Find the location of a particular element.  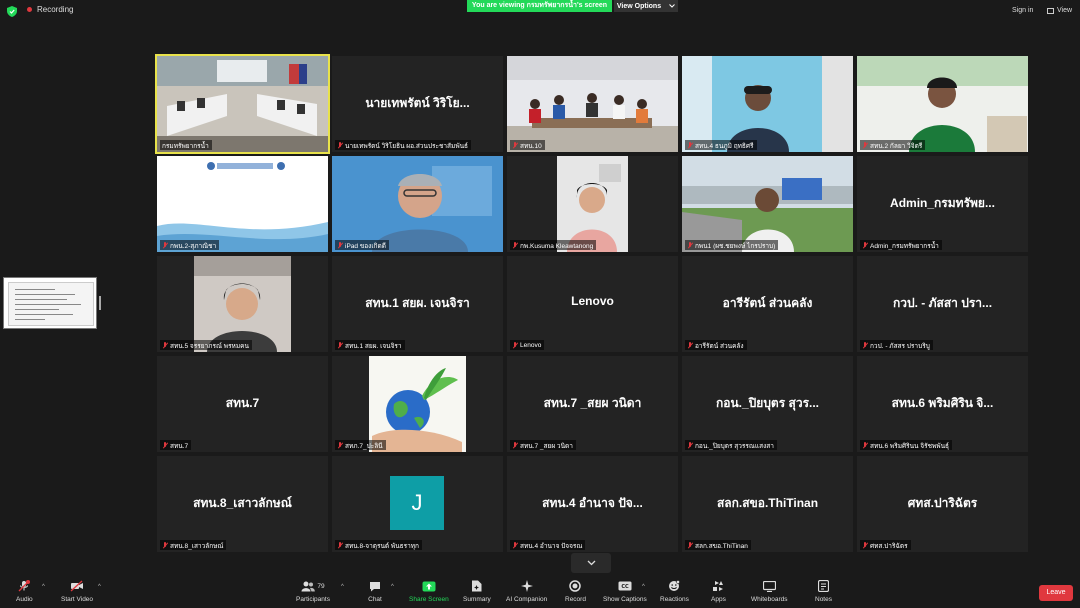

participant-tile: Lenovo Lenovo is located at coordinates (592, 304).